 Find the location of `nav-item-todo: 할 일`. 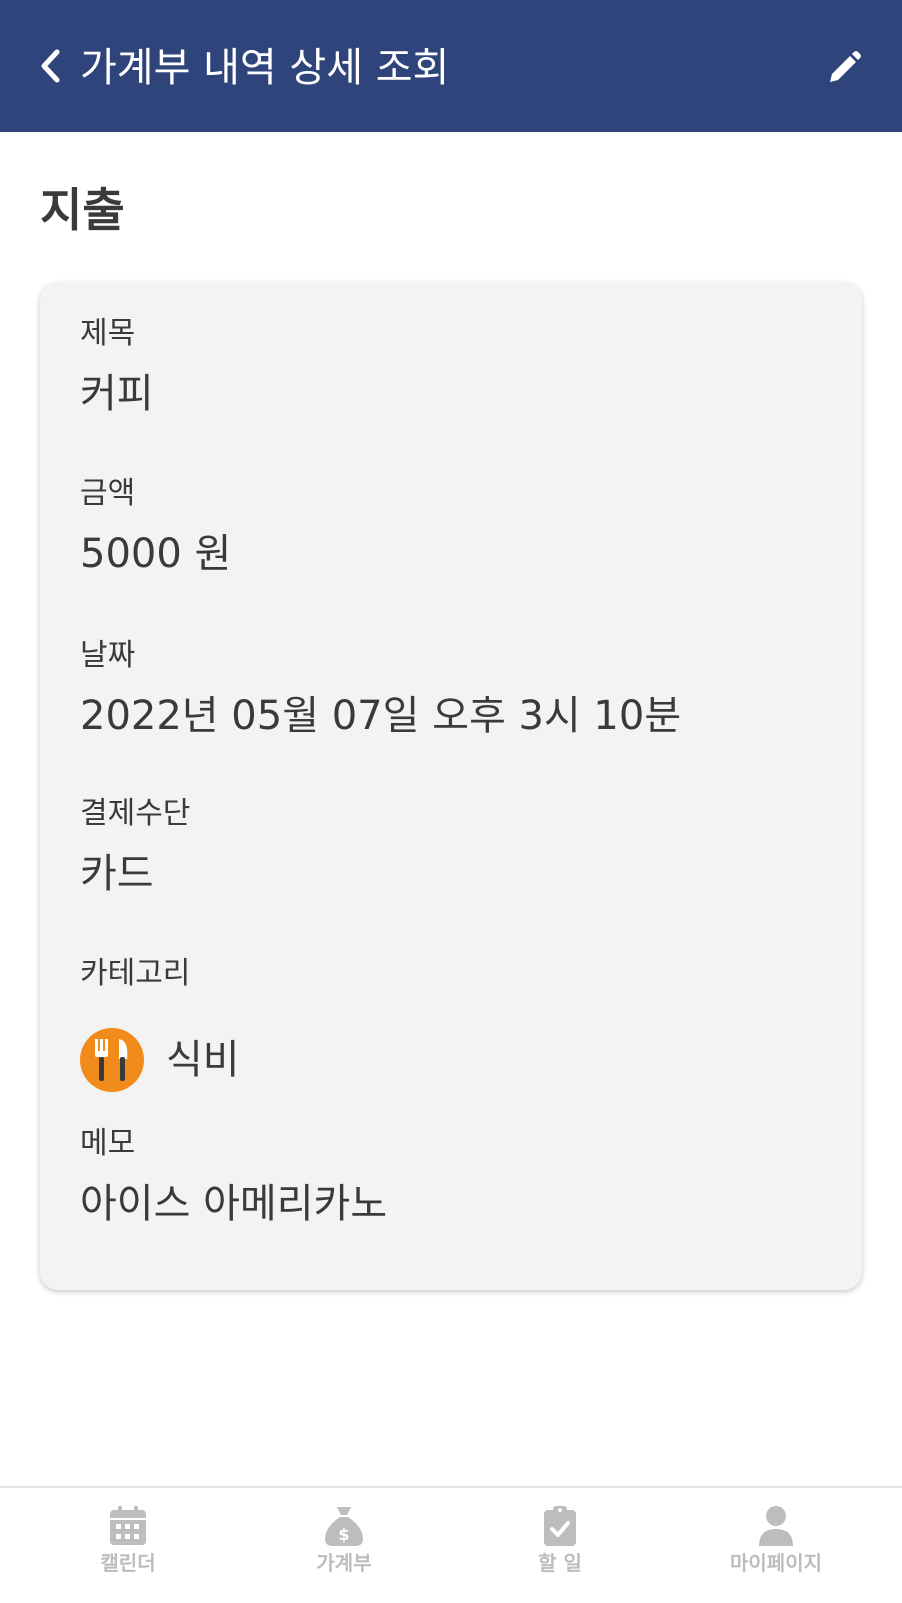

nav-item-todo: 할 일 is located at coordinates (560, 1540).